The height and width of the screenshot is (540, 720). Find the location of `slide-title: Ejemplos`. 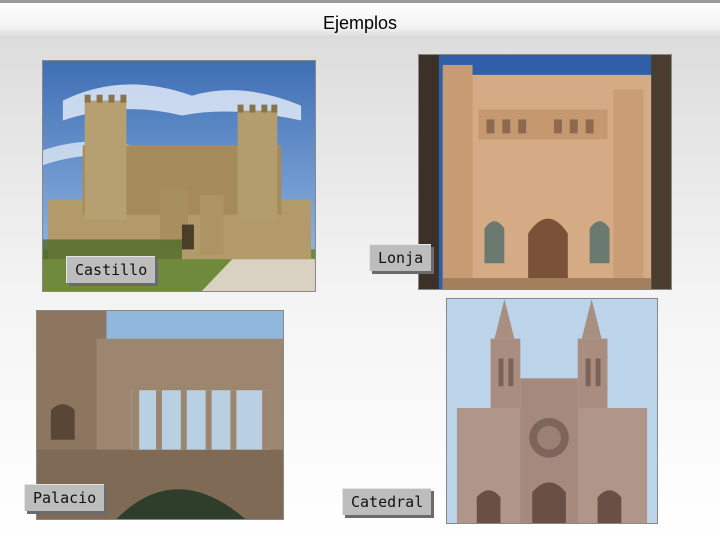

slide-title: Ejemplos is located at coordinates (360, 23).